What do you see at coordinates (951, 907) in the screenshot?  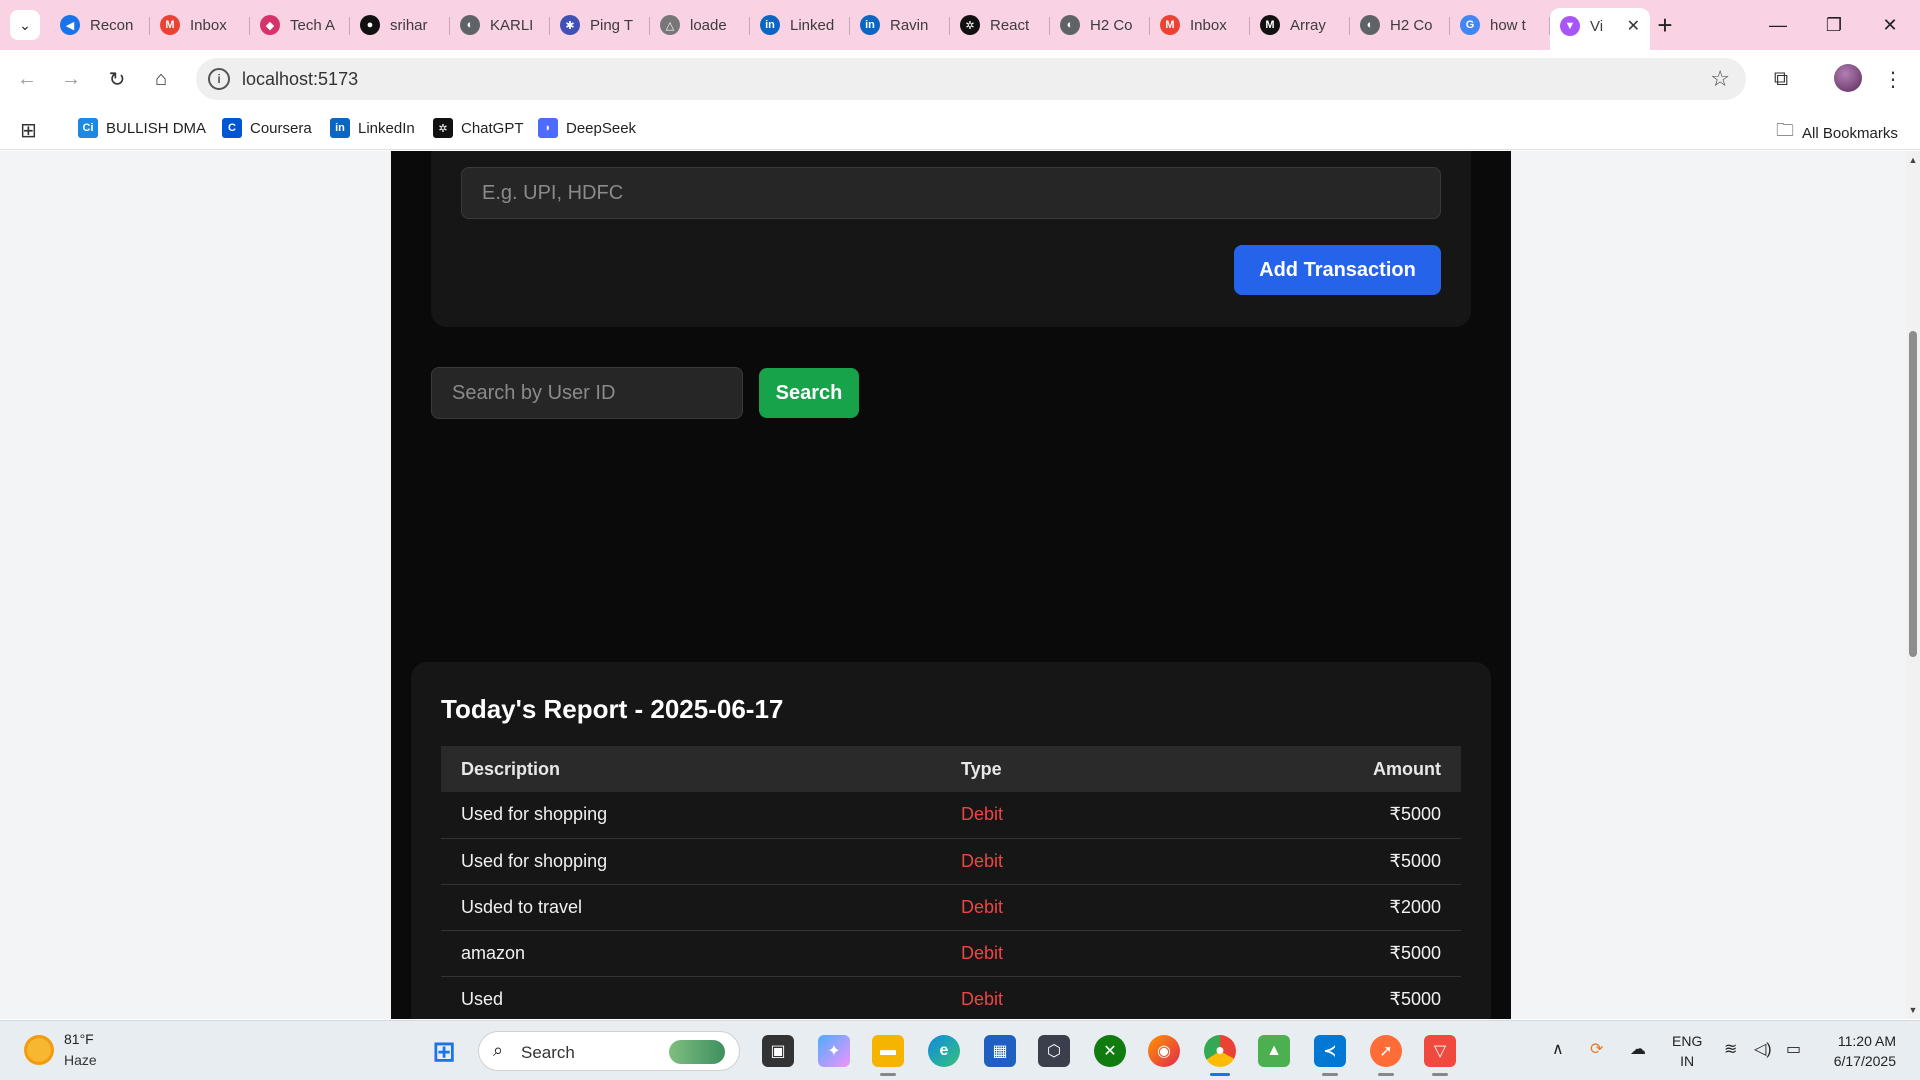 I see `table-row: Usded to travel Debit ₹2000` at bounding box center [951, 907].